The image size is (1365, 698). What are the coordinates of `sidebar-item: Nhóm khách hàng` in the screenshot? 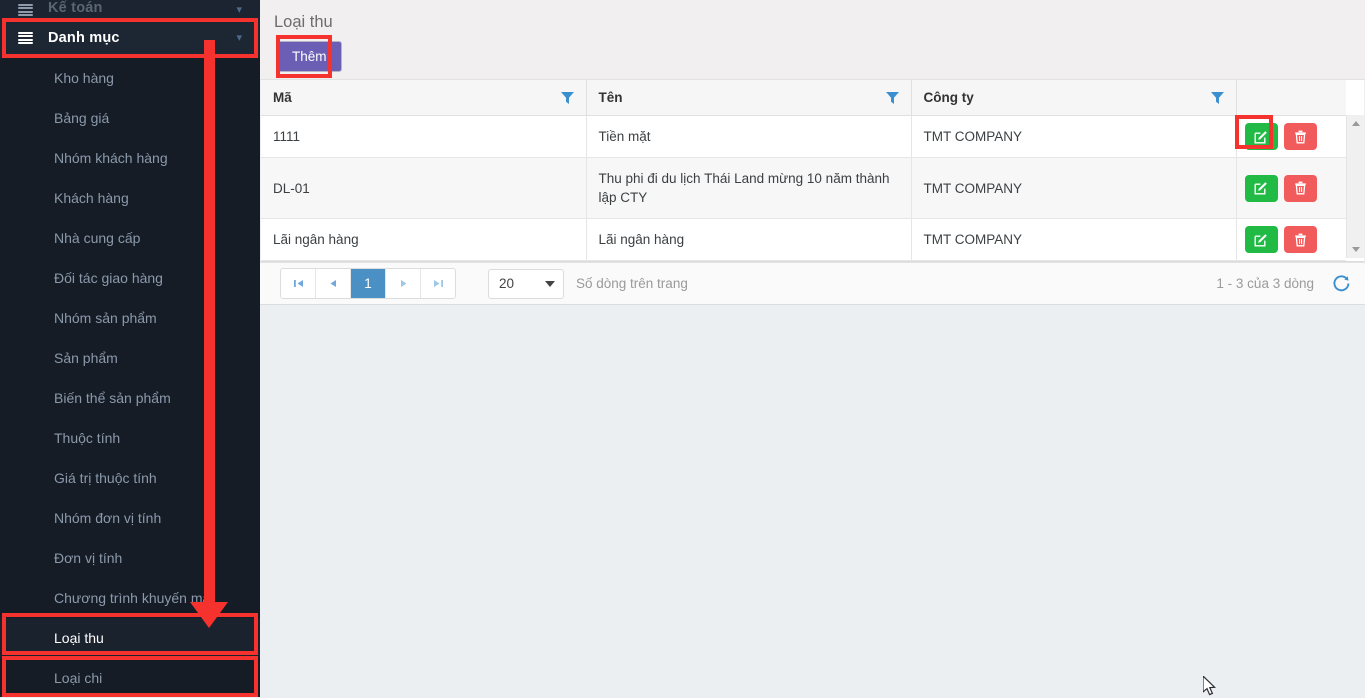 It's located at (130, 158).